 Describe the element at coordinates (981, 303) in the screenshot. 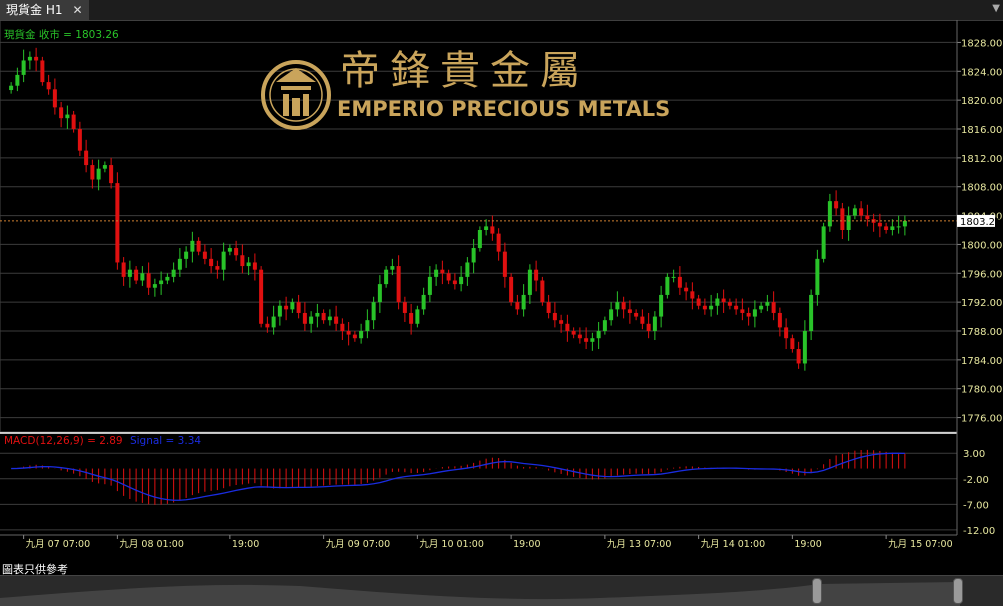

I see `price-tick-label: 1792.00` at that location.